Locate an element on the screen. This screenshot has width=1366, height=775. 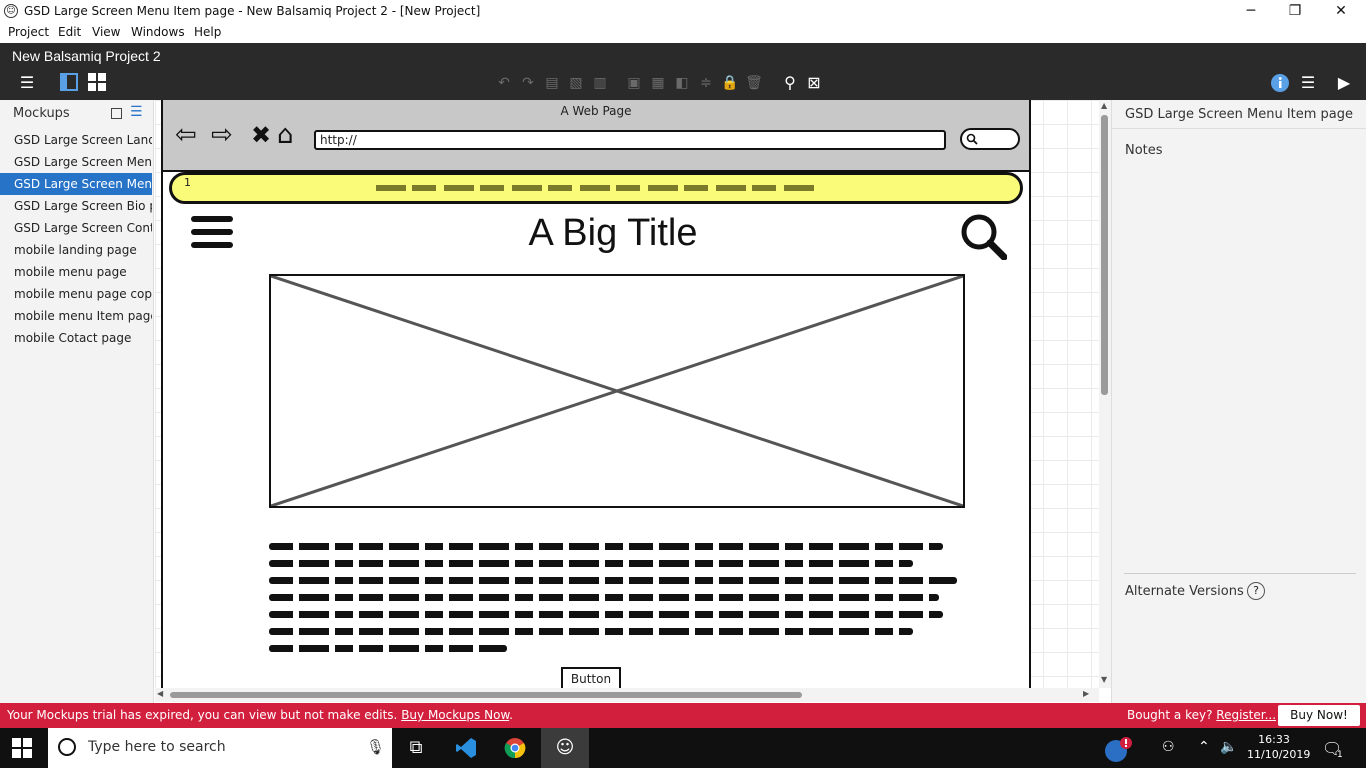
mockup-list-item: GSD Large Screen Landi is located at coordinates (76, 140).